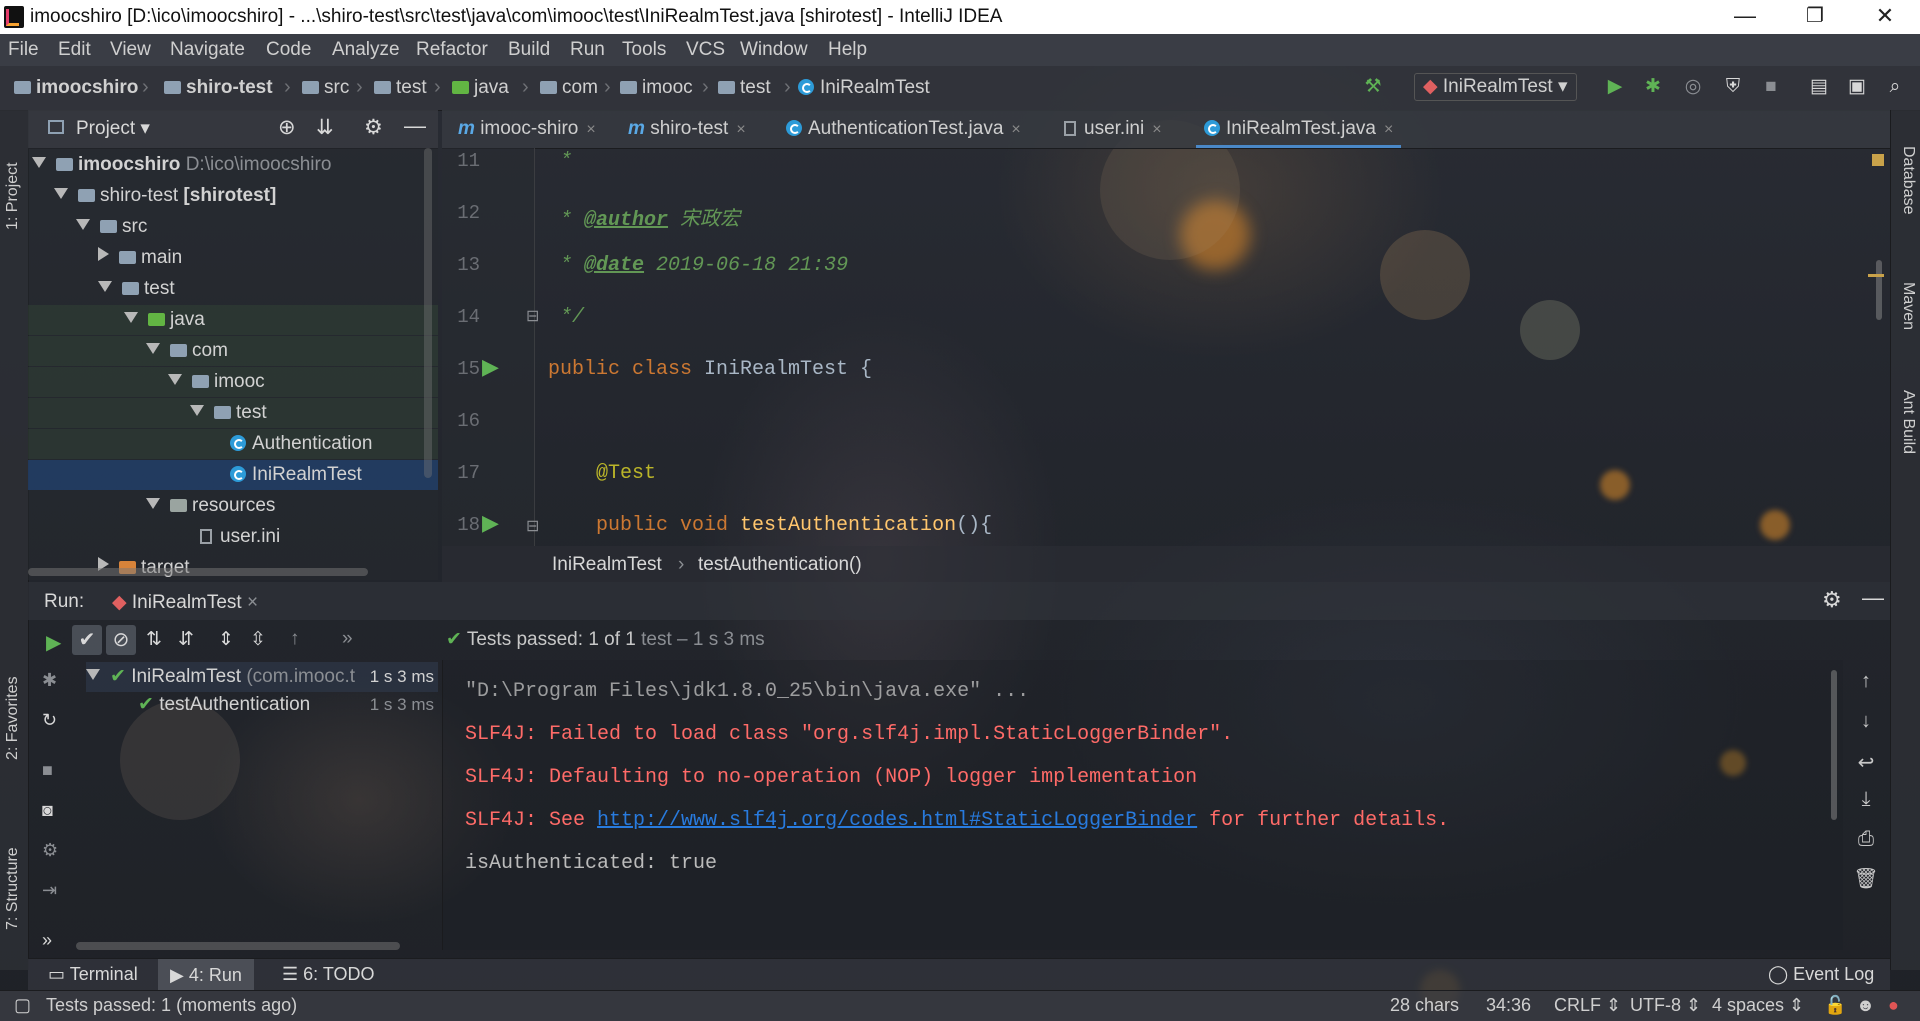 The image size is (1920, 1021). What do you see at coordinates (1908, 422) in the screenshot?
I see `tool-tab-ant-build: Ant Build` at bounding box center [1908, 422].